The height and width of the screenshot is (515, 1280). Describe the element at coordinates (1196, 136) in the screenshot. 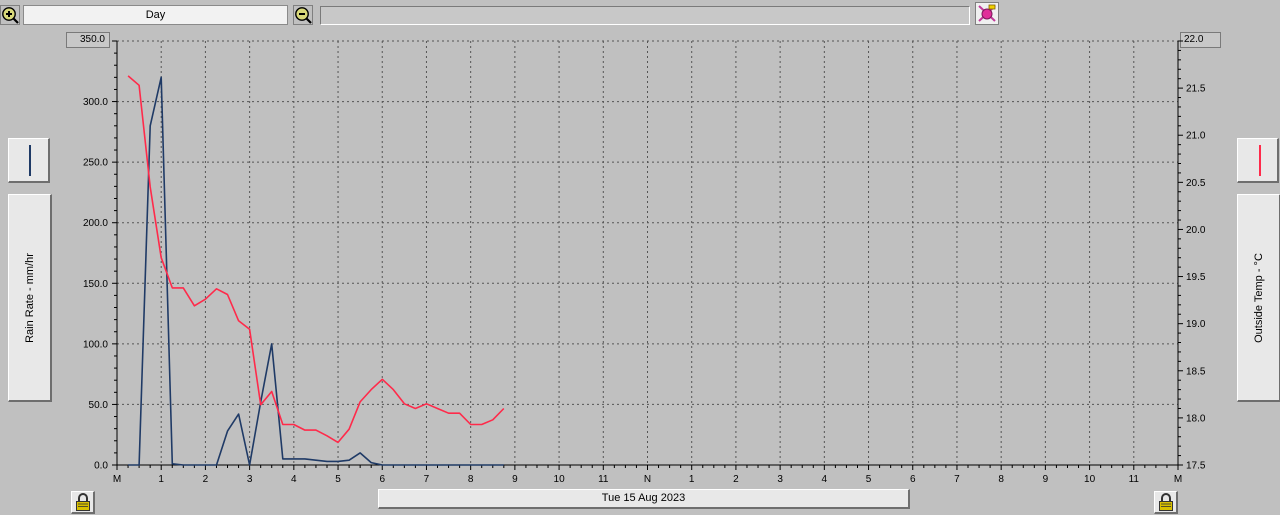

I see `right-axis-tick-label: 21.0` at that location.